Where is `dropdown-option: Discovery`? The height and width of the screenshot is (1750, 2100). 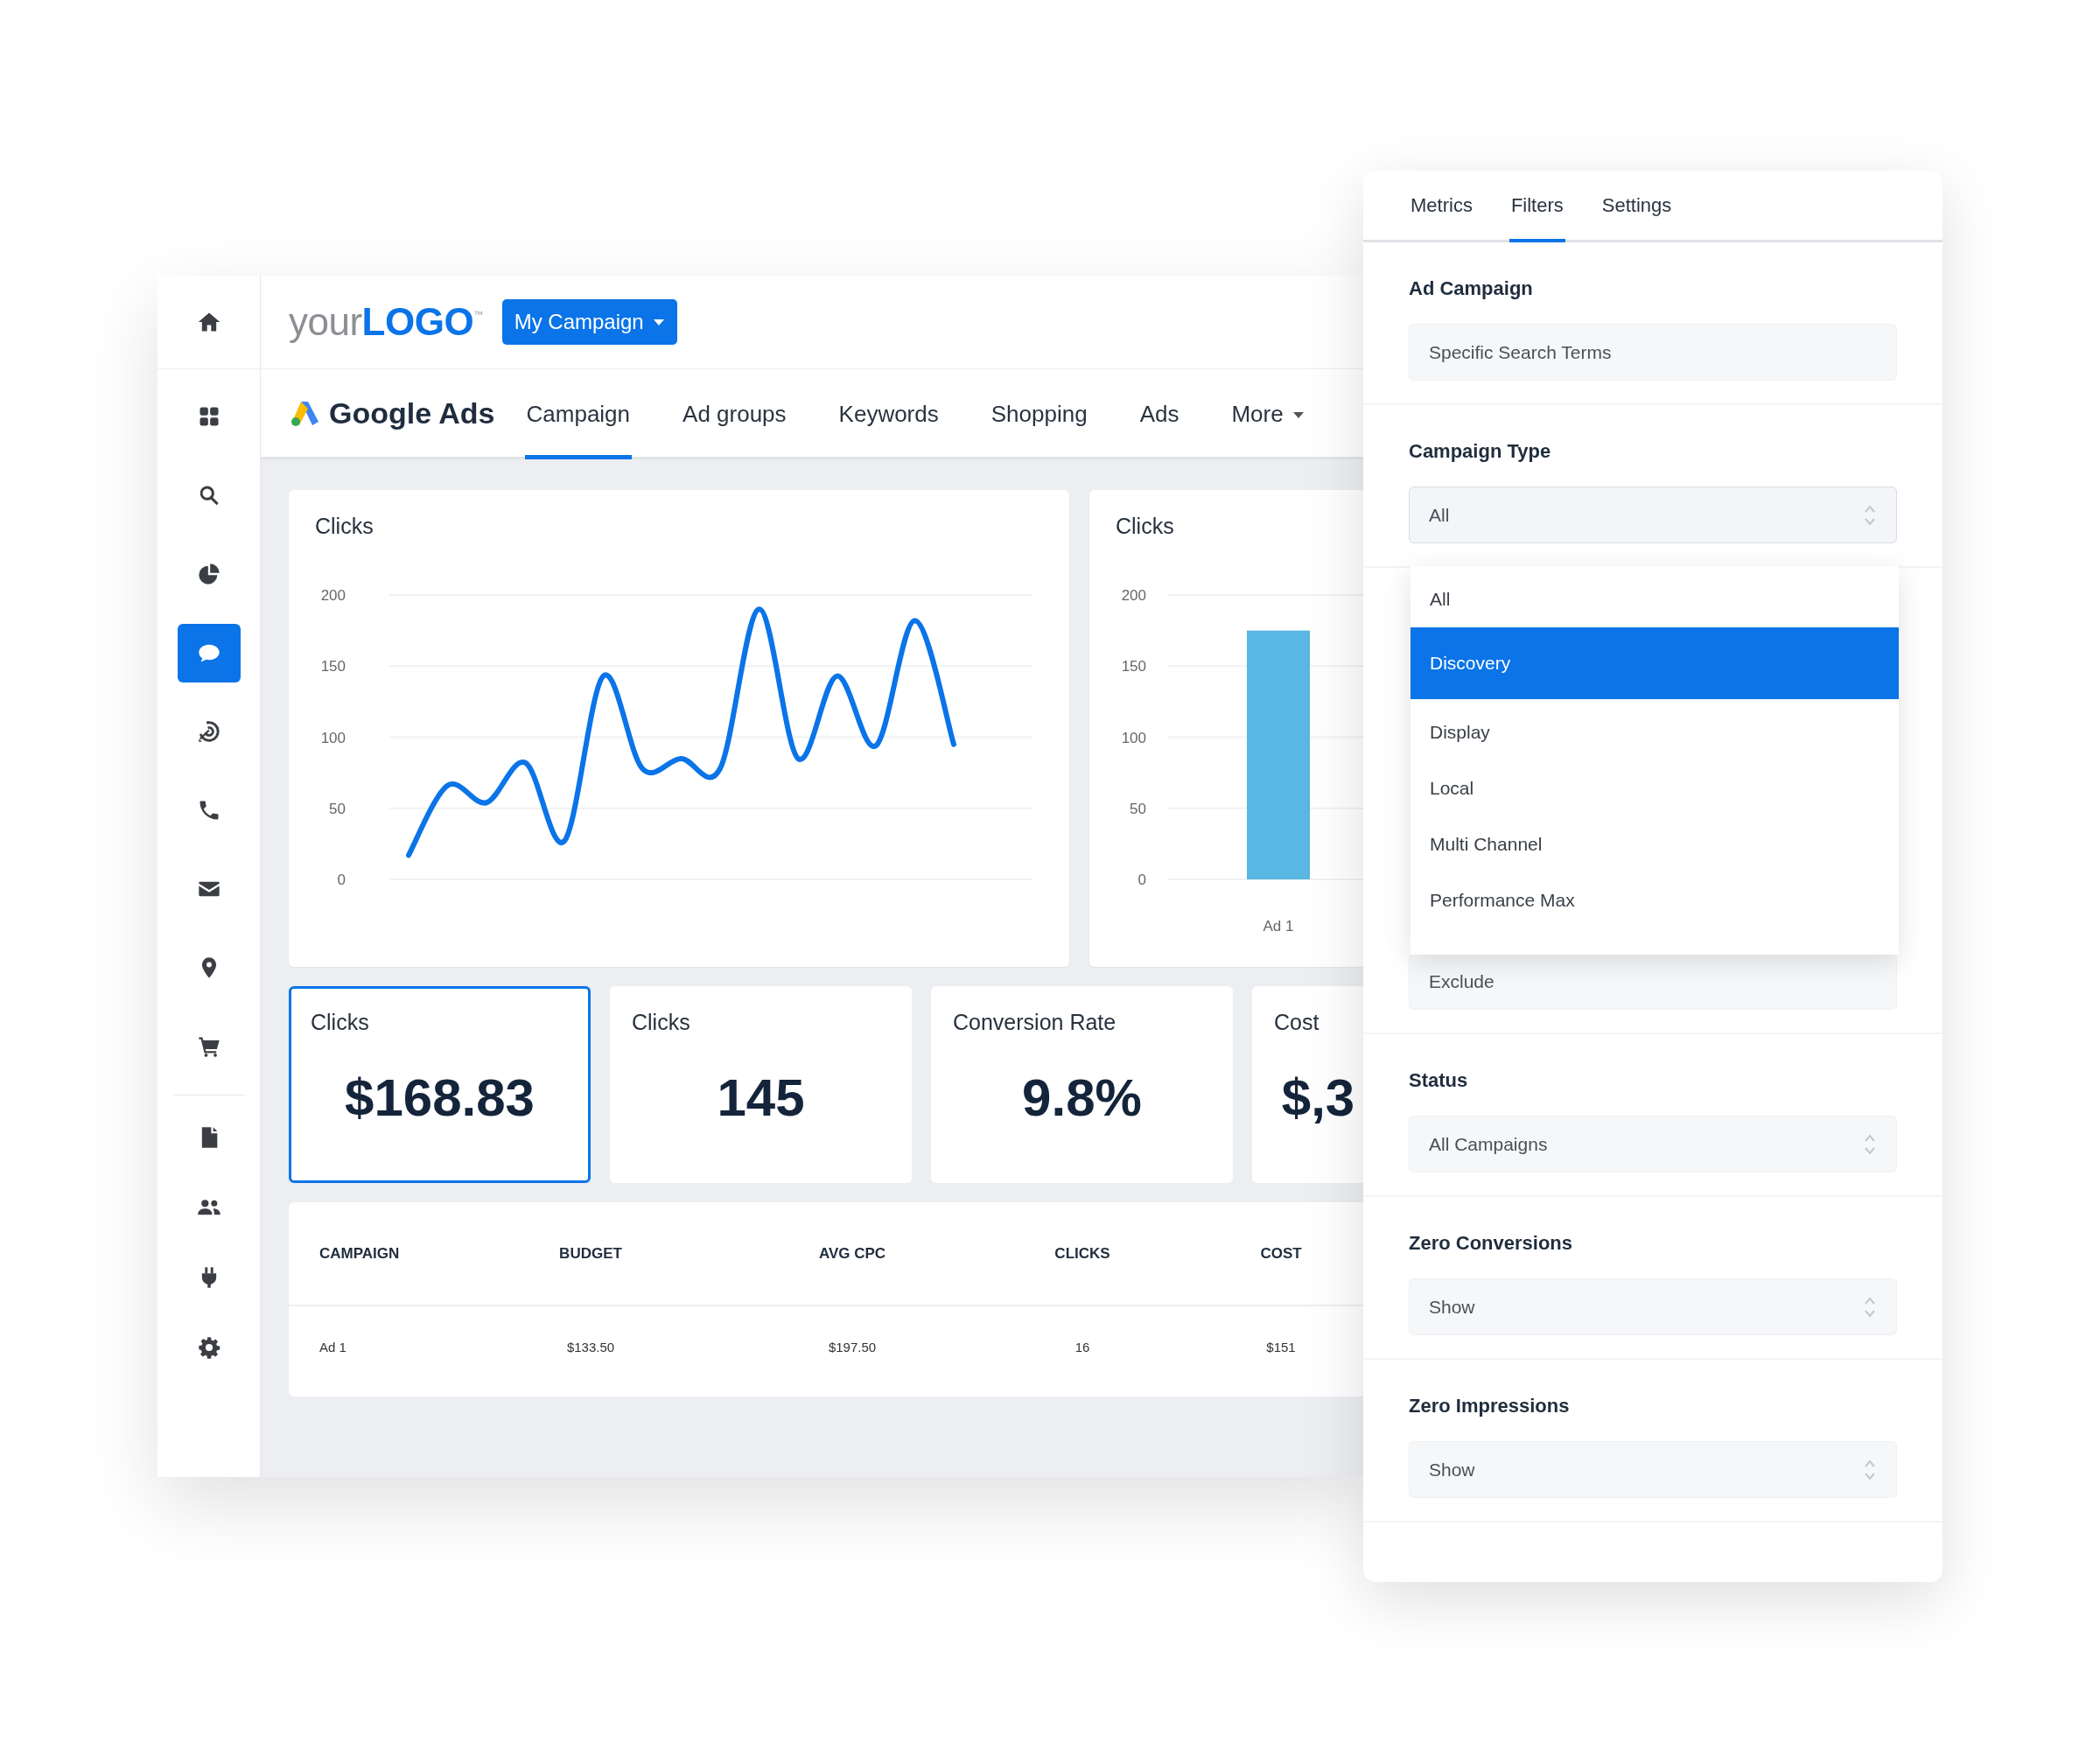
dropdown-option: Discovery is located at coordinates (1654, 663).